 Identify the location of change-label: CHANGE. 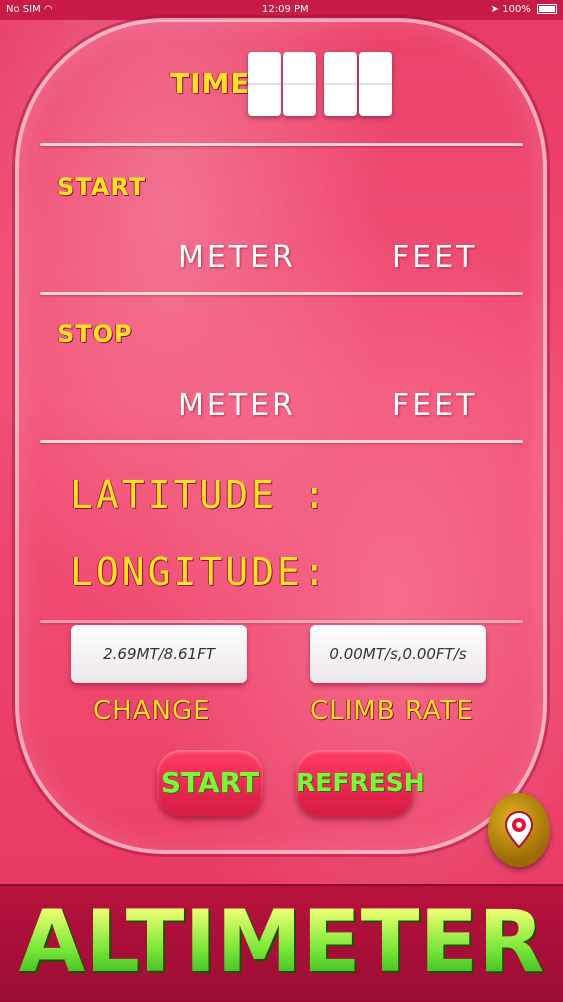
(152, 711).